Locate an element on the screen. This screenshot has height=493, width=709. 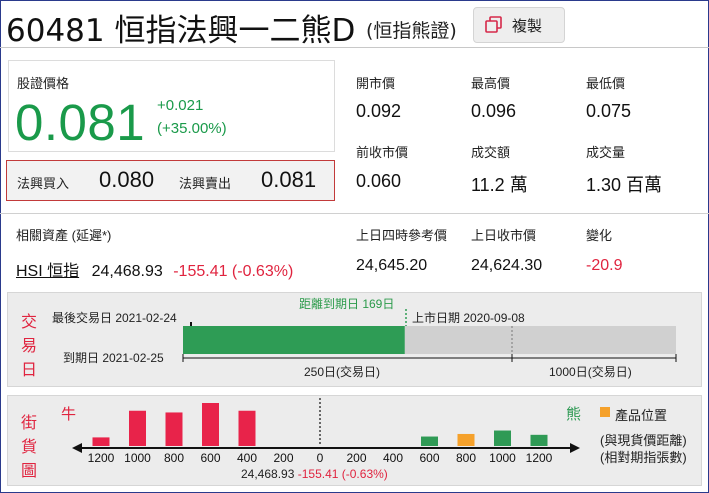
scale-250-label: 250日(交易日) is located at coordinates (342, 372).